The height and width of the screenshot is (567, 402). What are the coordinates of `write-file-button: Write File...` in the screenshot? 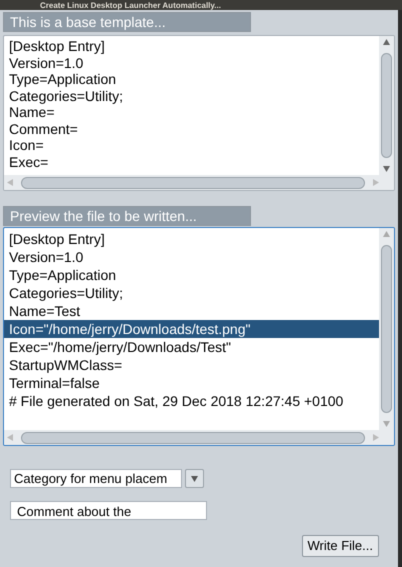 It's located at (340, 546).